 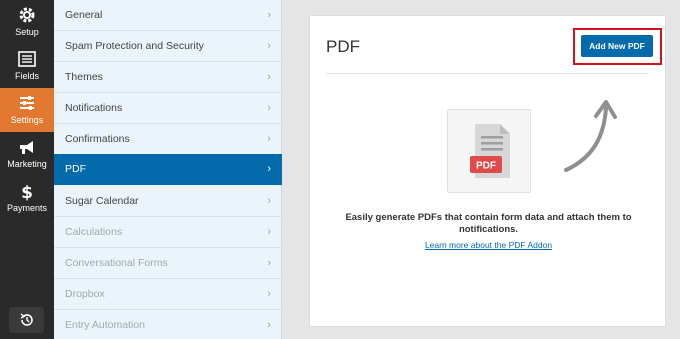 I want to click on sliders-icon, so click(x=27, y=103).